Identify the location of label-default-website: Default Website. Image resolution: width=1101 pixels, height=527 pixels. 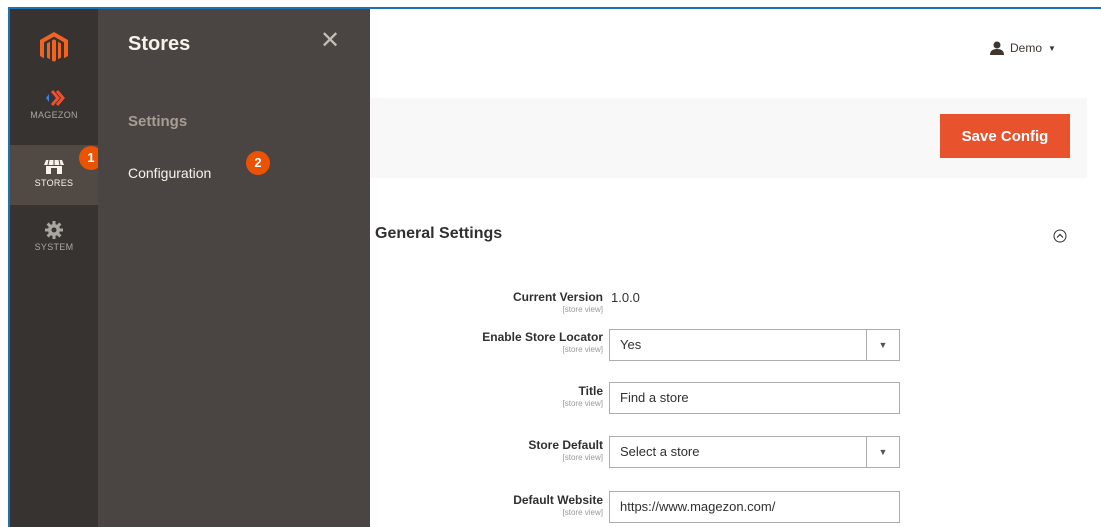
(558, 500).